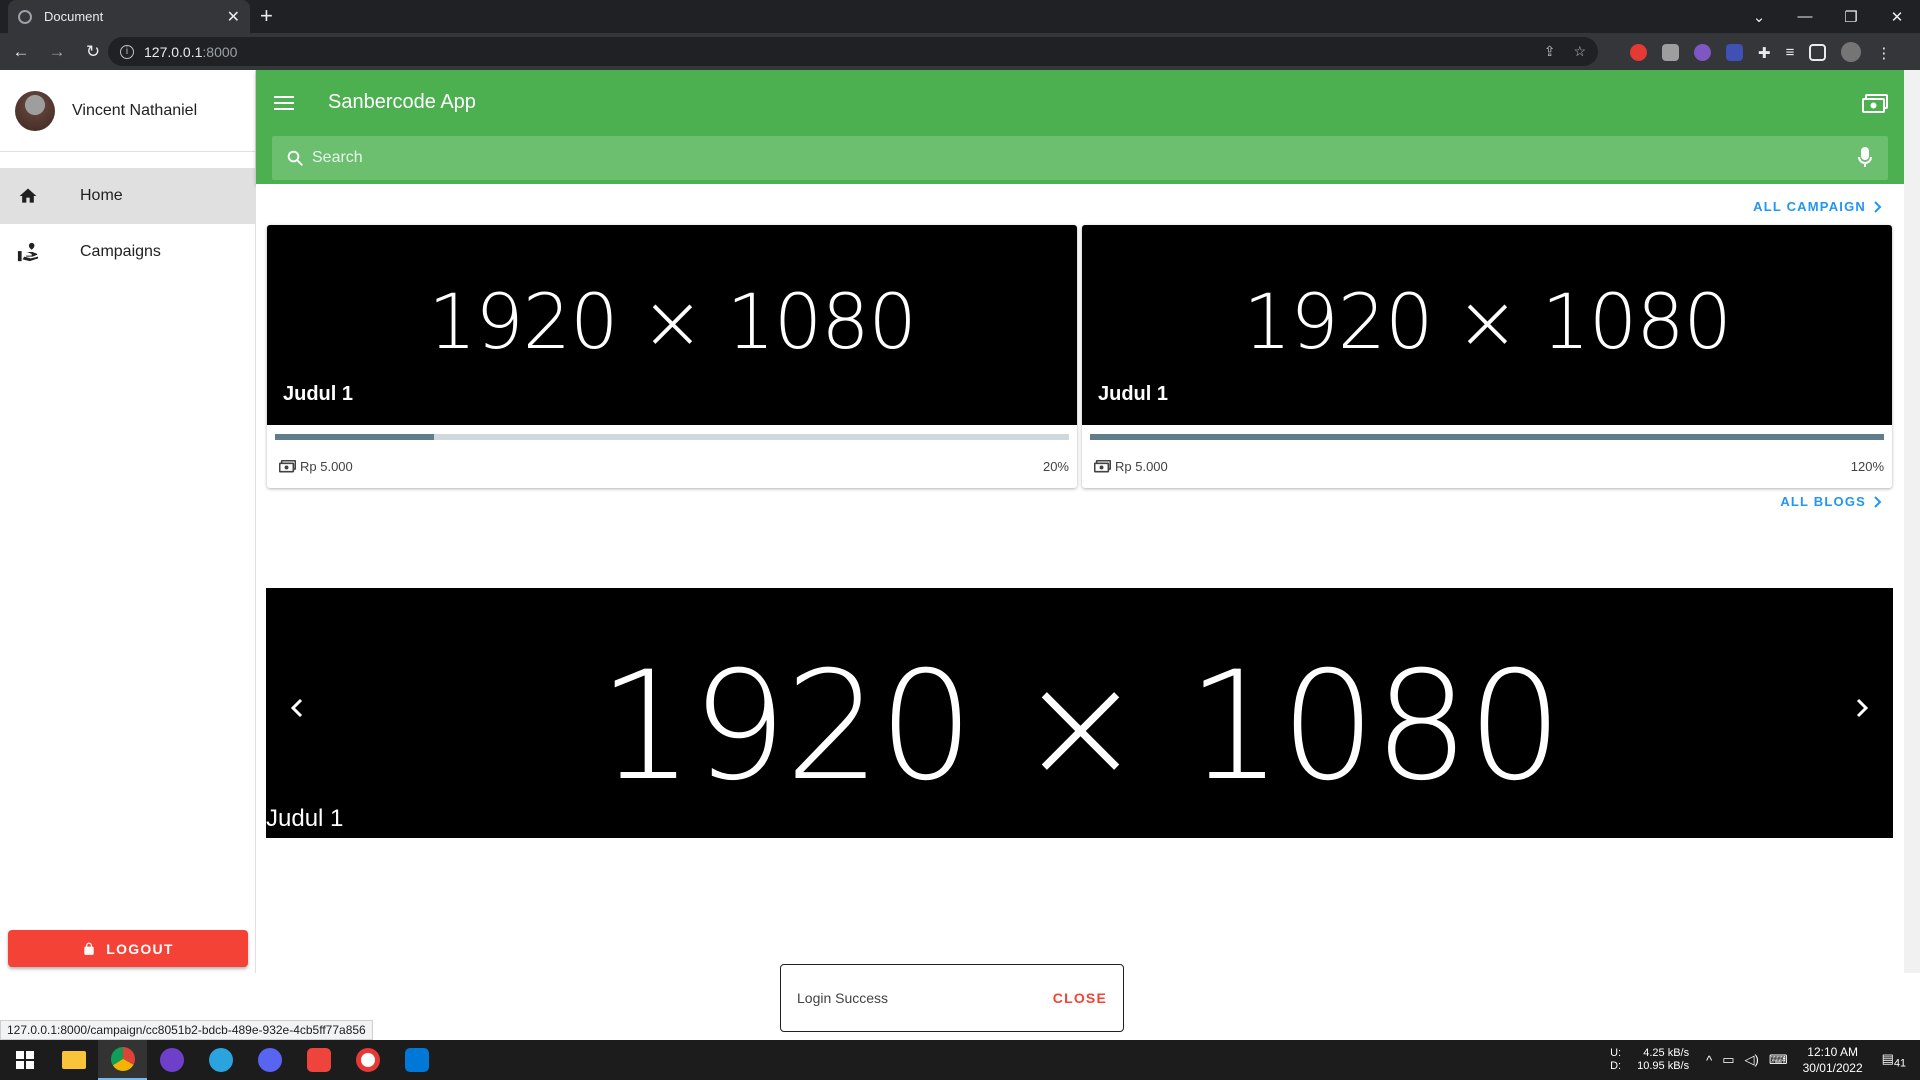  What do you see at coordinates (28, 196) in the screenshot?
I see `home-icon` at bounding box center [28, 196].